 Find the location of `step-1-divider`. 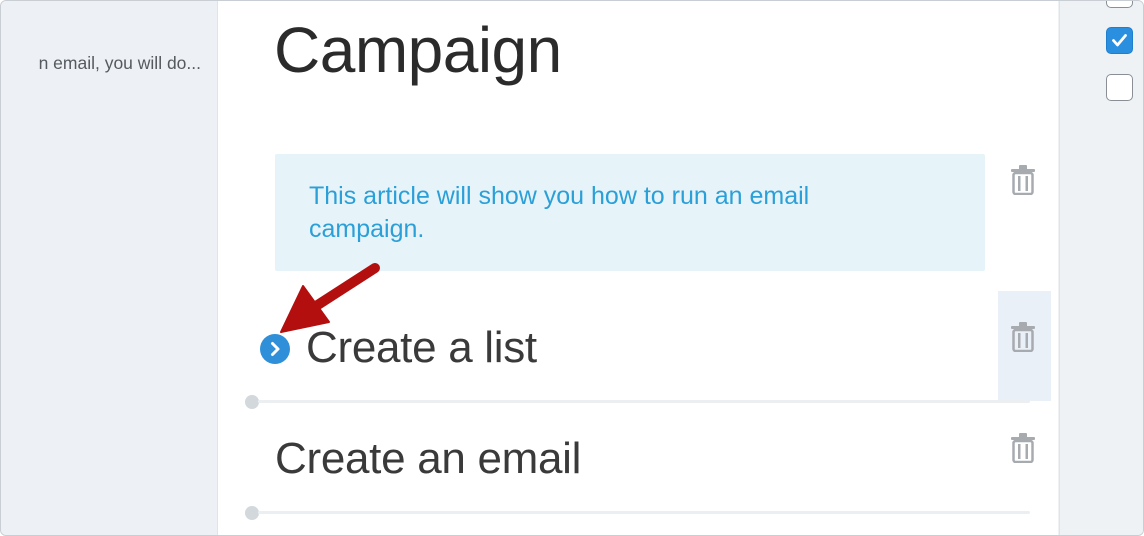

step-1-divider is located at coordinates (644, 401).